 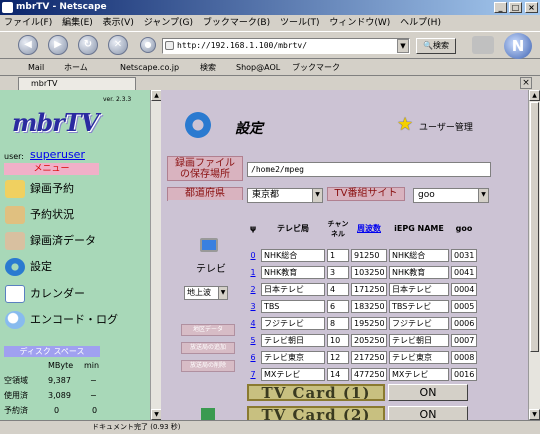 I want to click on add-station-button: 放送局の追加, so click(x=208, y=348).